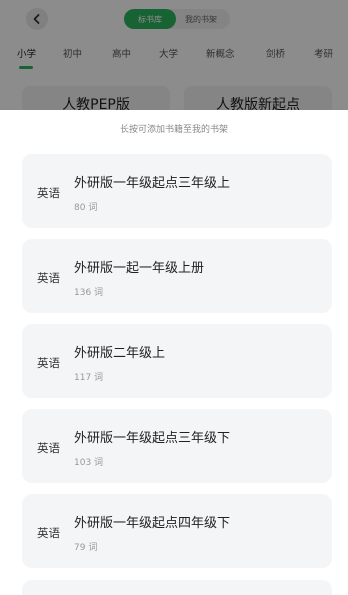 The height and width of the screenshot is (595, 348). I want to click on book-title: 外研版一年级起点三年级下, so click(152, 438).